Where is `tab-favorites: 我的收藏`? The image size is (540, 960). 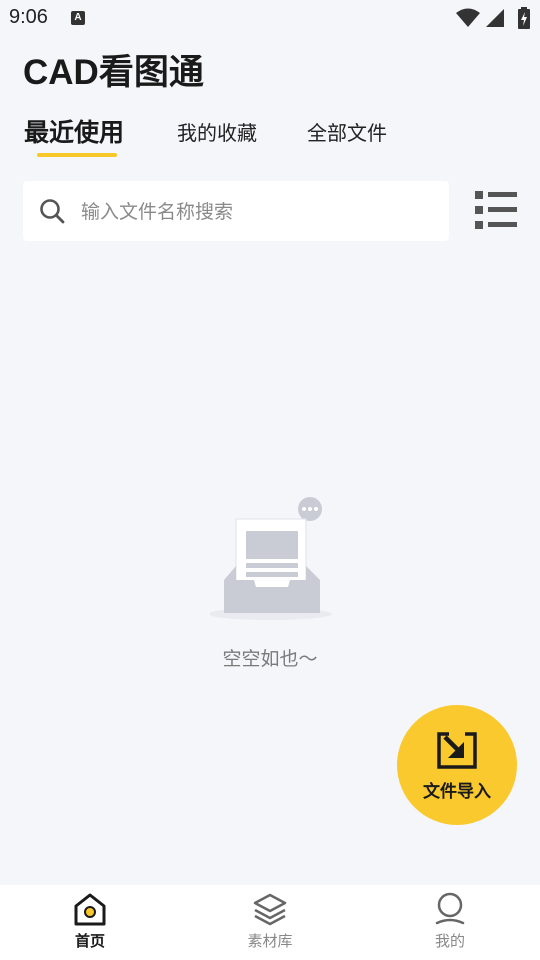
tab-favorites: 我的收藏 is located at coordinates (217, 133).